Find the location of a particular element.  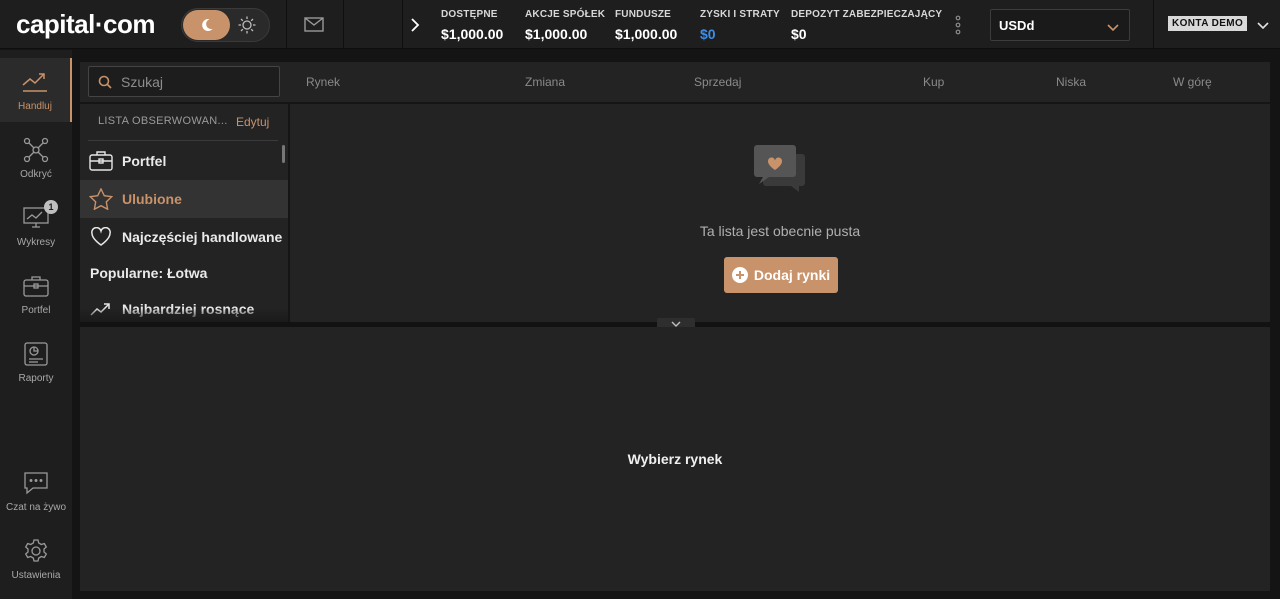

watchlist-item-favorites: Ulubione is located at coordinates (184, 199).